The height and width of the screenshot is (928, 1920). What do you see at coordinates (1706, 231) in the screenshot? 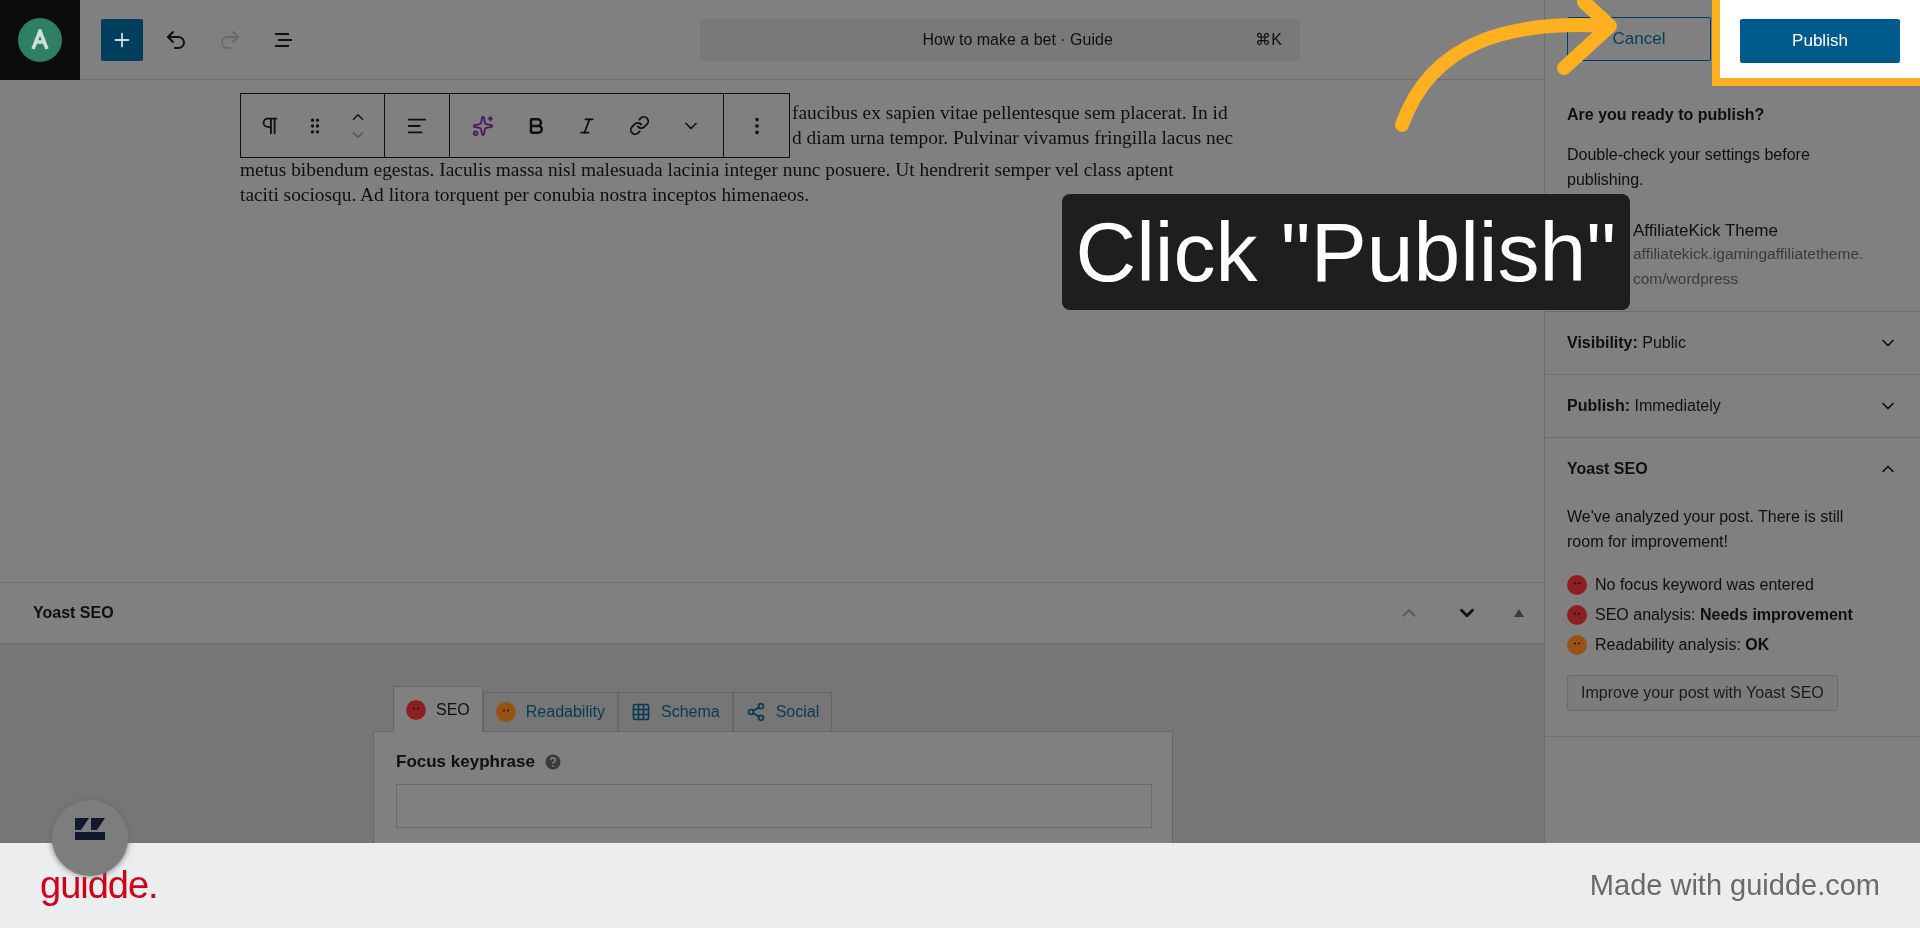
I see `site-name: AffiliateKick Theme` at bounding box center [1706, 231].